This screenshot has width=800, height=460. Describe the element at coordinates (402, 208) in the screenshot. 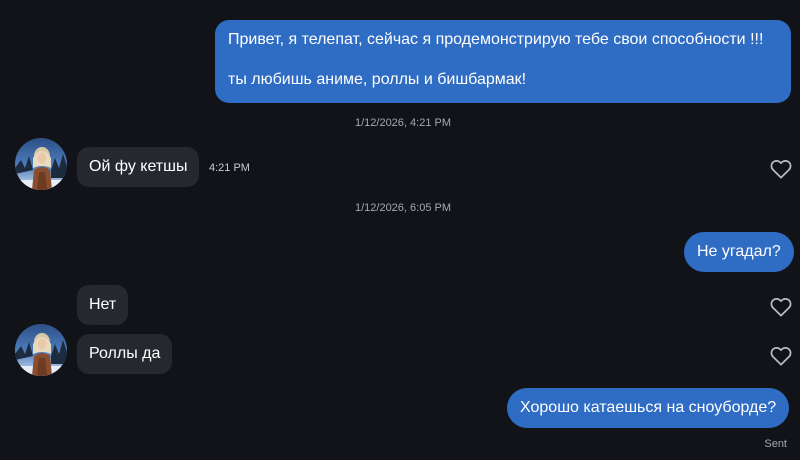

I see `timestamp-divider: 1/12/2026, 6:05 PM` at that location.